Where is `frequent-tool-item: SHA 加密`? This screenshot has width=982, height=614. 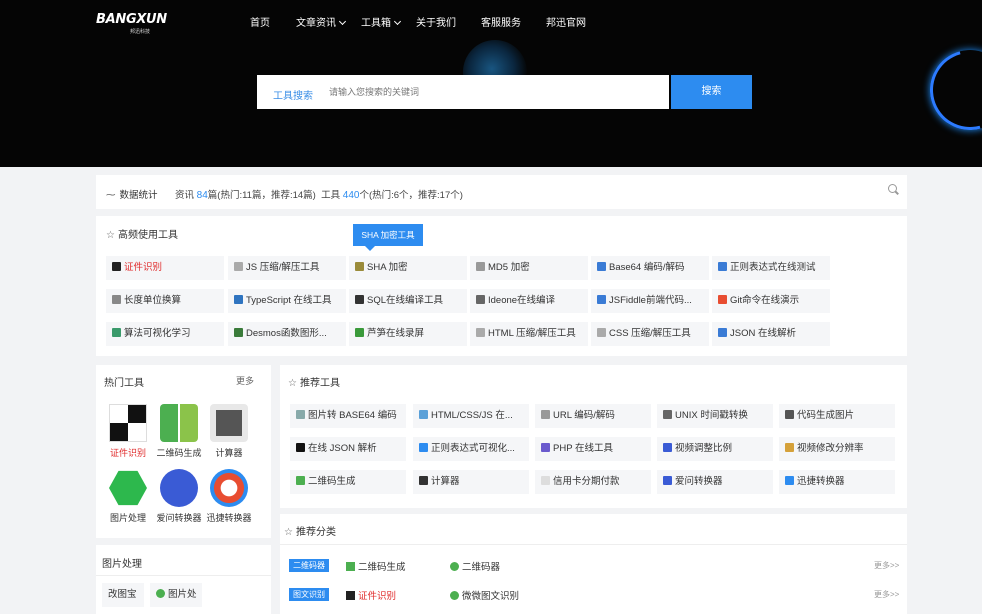
frequent-tool-item: SHA 加密 is located at coordinates (408, 268).